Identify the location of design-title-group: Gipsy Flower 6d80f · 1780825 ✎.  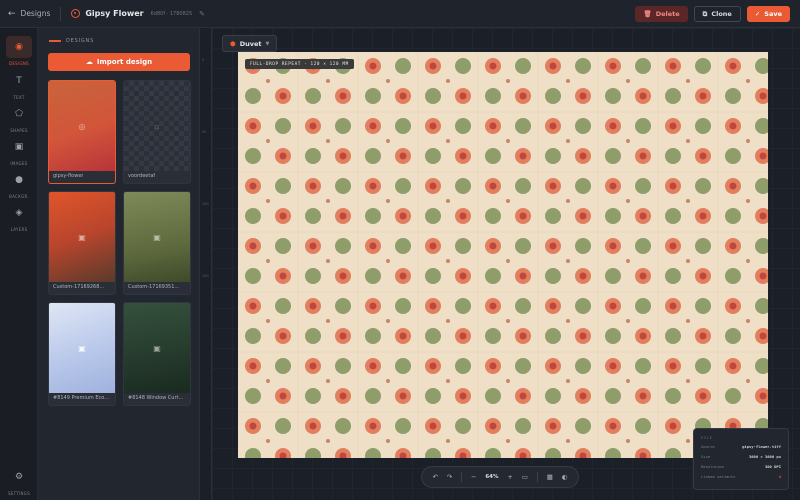
(138, 13).